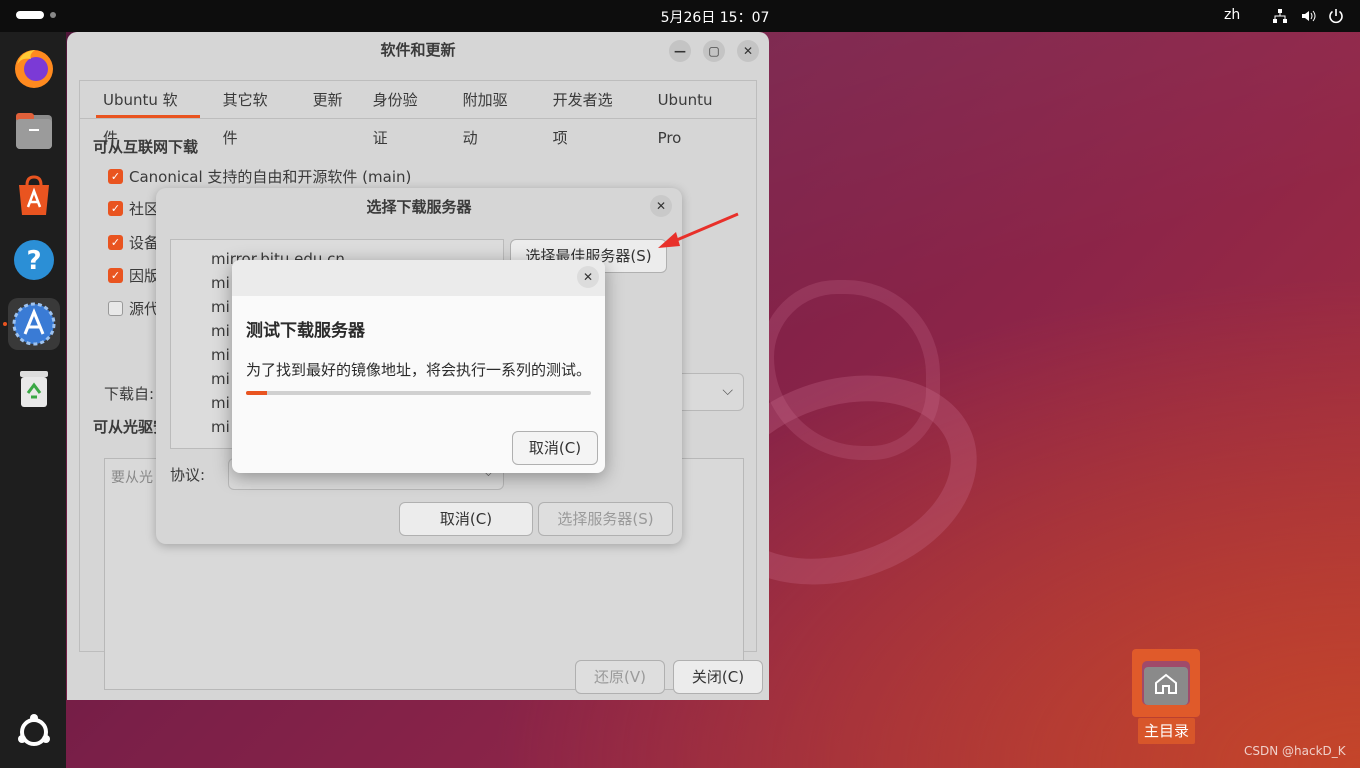 This screenshot has width=1360, height=768. I want to click on trash-icon, so click(34, 389).